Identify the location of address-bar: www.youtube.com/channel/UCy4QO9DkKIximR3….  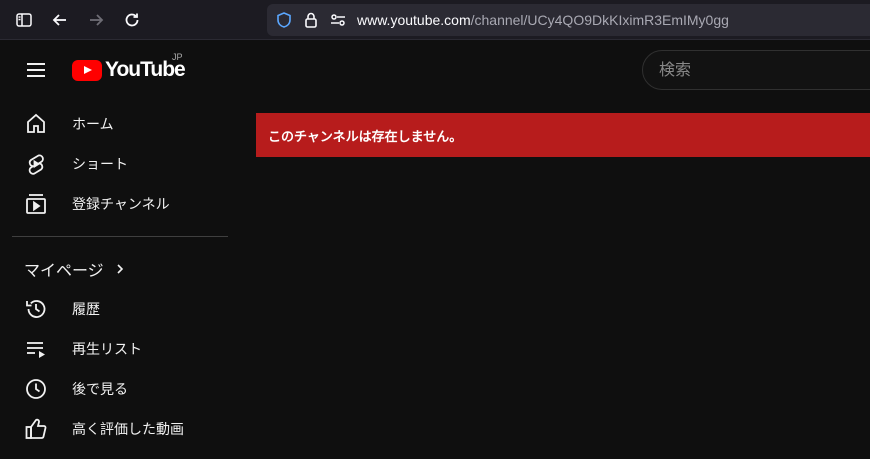
(568, 20).